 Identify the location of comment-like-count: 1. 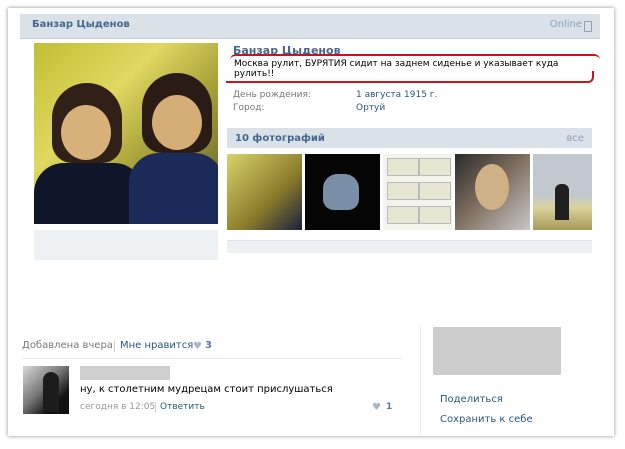
(389, 407).